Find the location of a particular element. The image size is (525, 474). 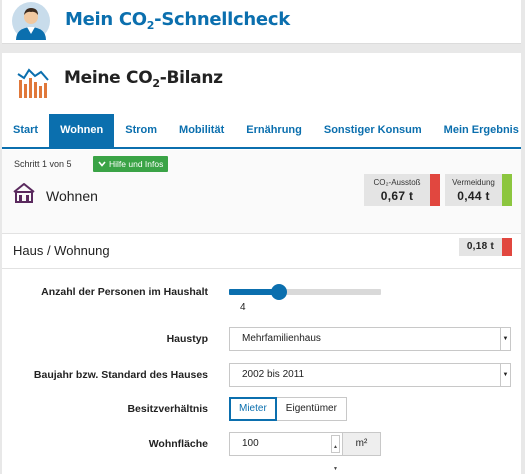

ownership-toggle-group: Mieter Eigentümer is located at coordinates (288, 409).